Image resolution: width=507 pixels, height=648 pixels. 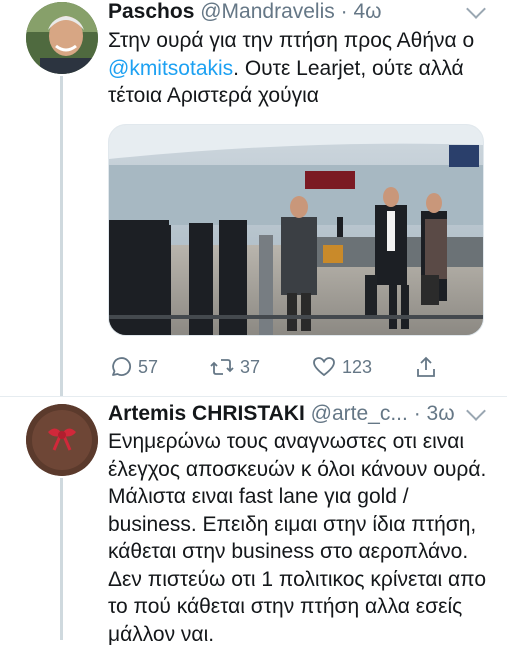 I want to click on display-name: Artemis CHRISTAKI, so click(x=206, y=413).